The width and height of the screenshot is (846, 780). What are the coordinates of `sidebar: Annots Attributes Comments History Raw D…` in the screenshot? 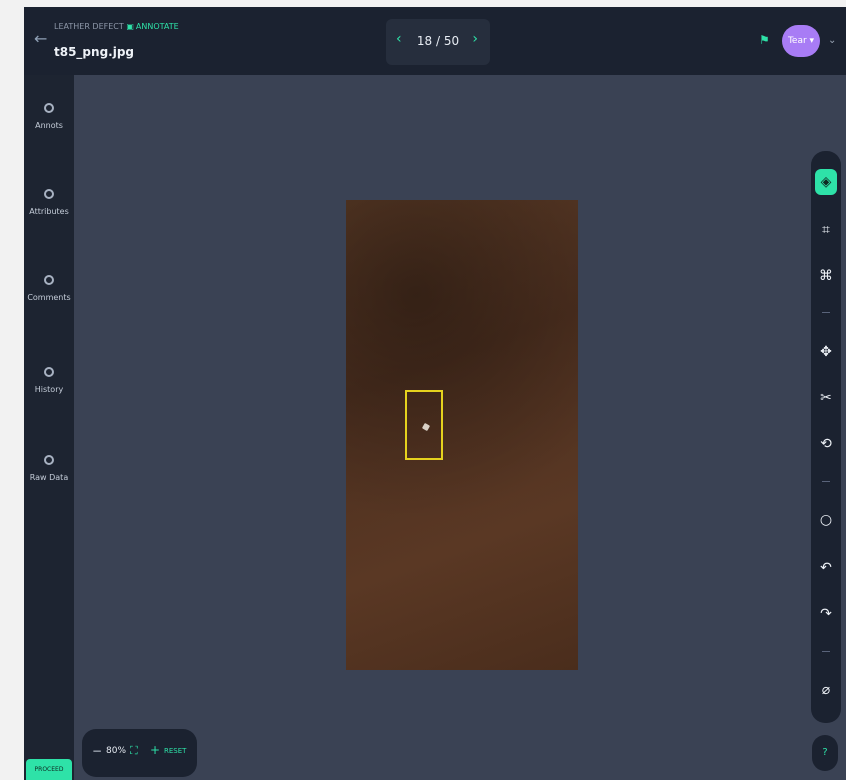 It's located at (49, 427).